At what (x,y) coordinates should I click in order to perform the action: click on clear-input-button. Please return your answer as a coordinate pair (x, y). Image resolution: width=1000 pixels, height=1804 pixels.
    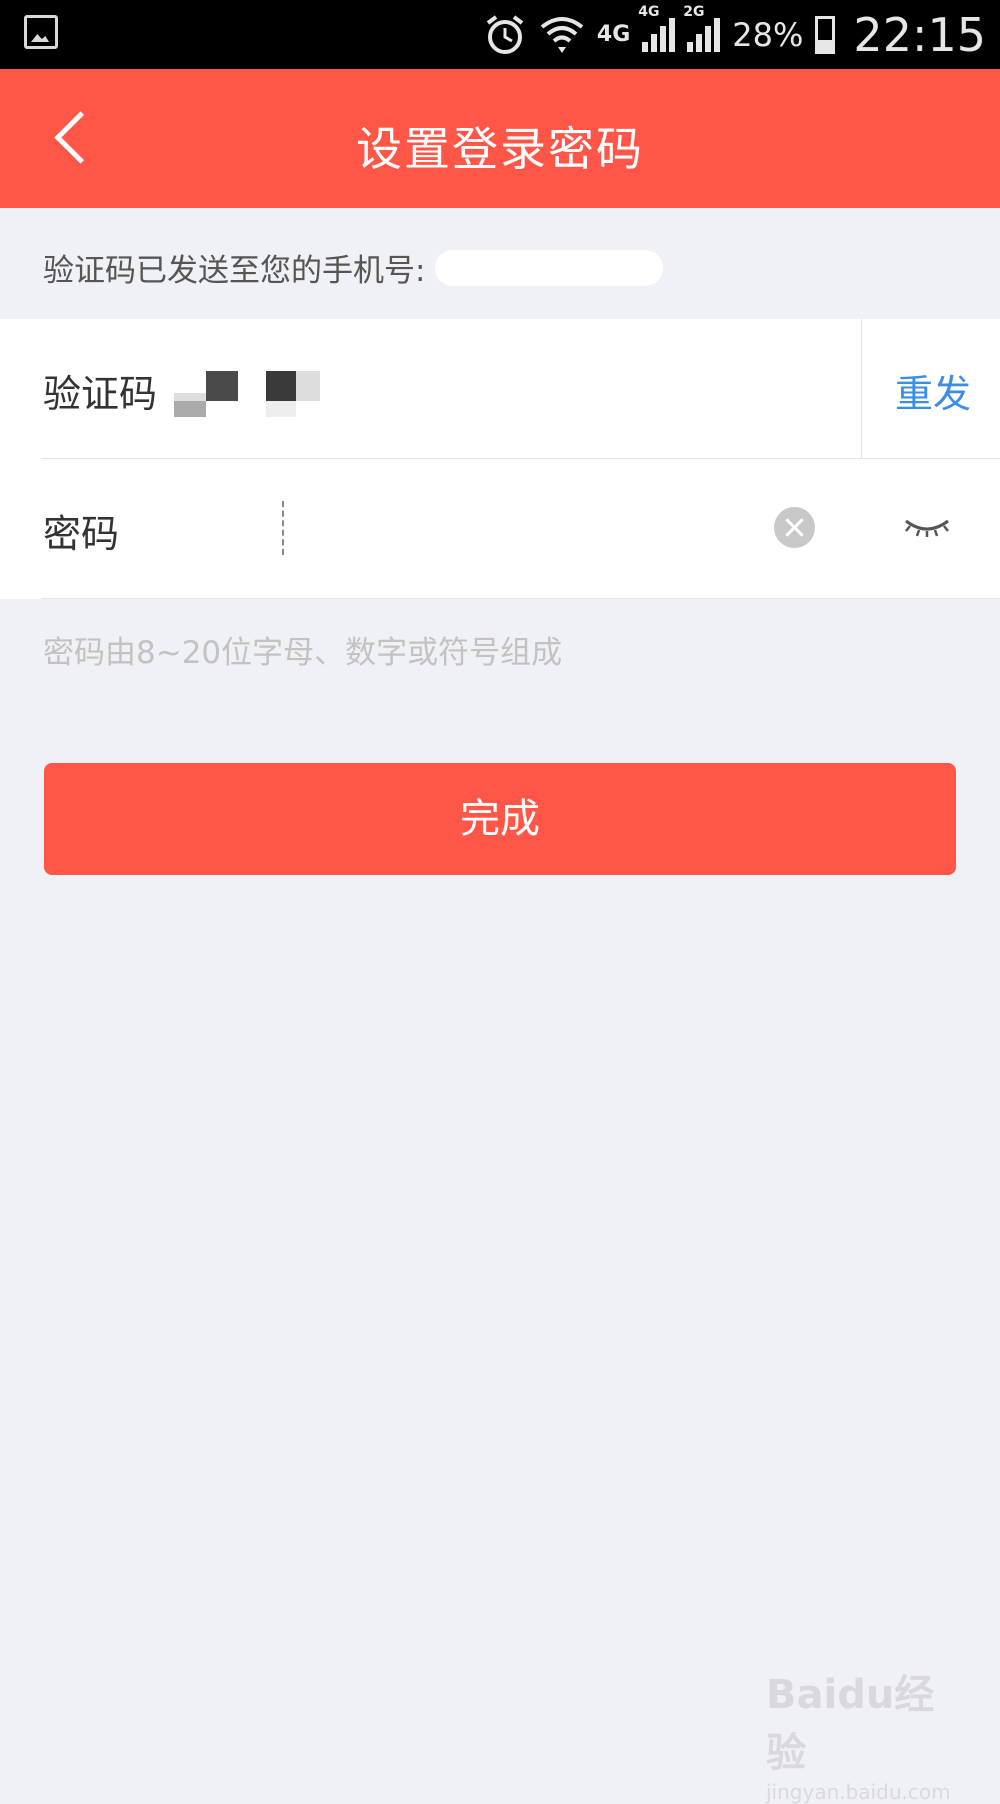
    Looking at the image, I should click on (794, 527).